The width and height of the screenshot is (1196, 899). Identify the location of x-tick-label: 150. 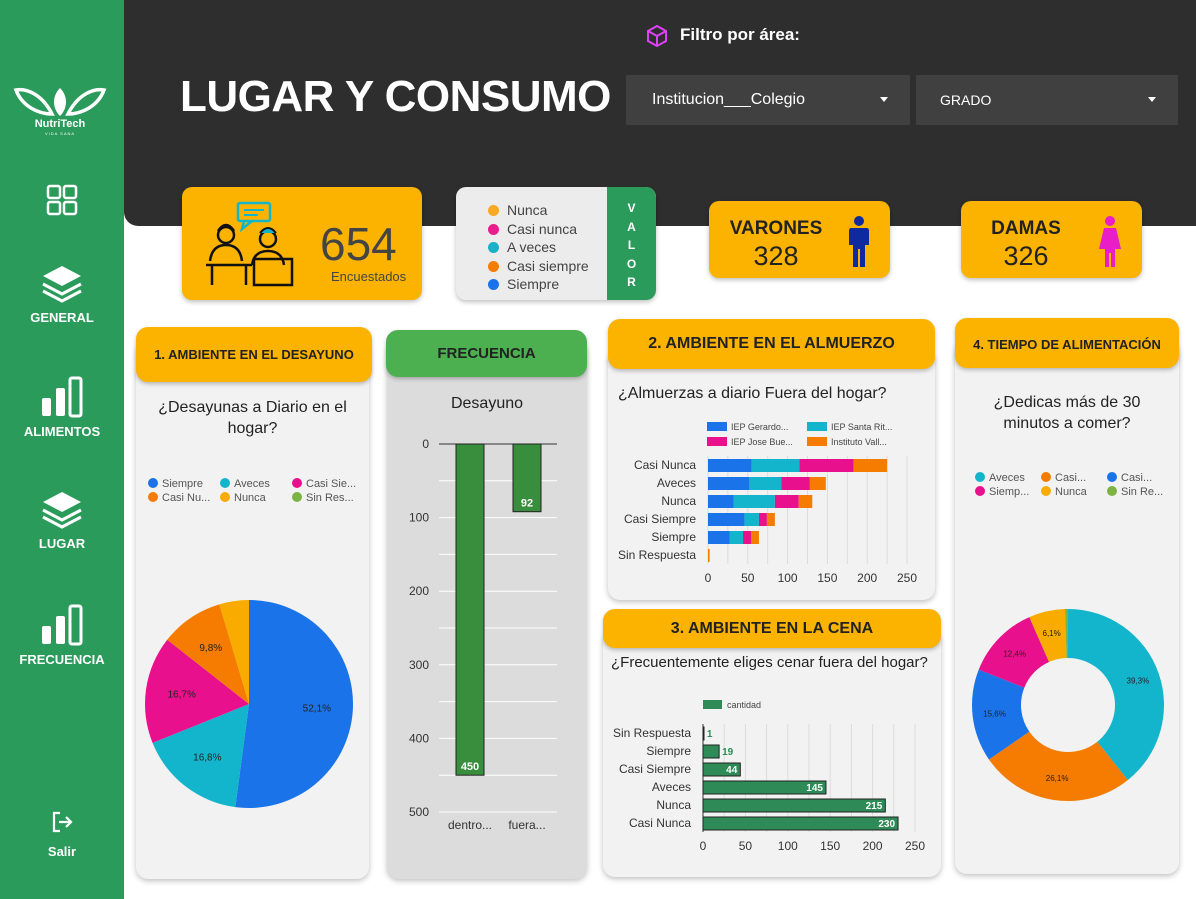
(830, 846).